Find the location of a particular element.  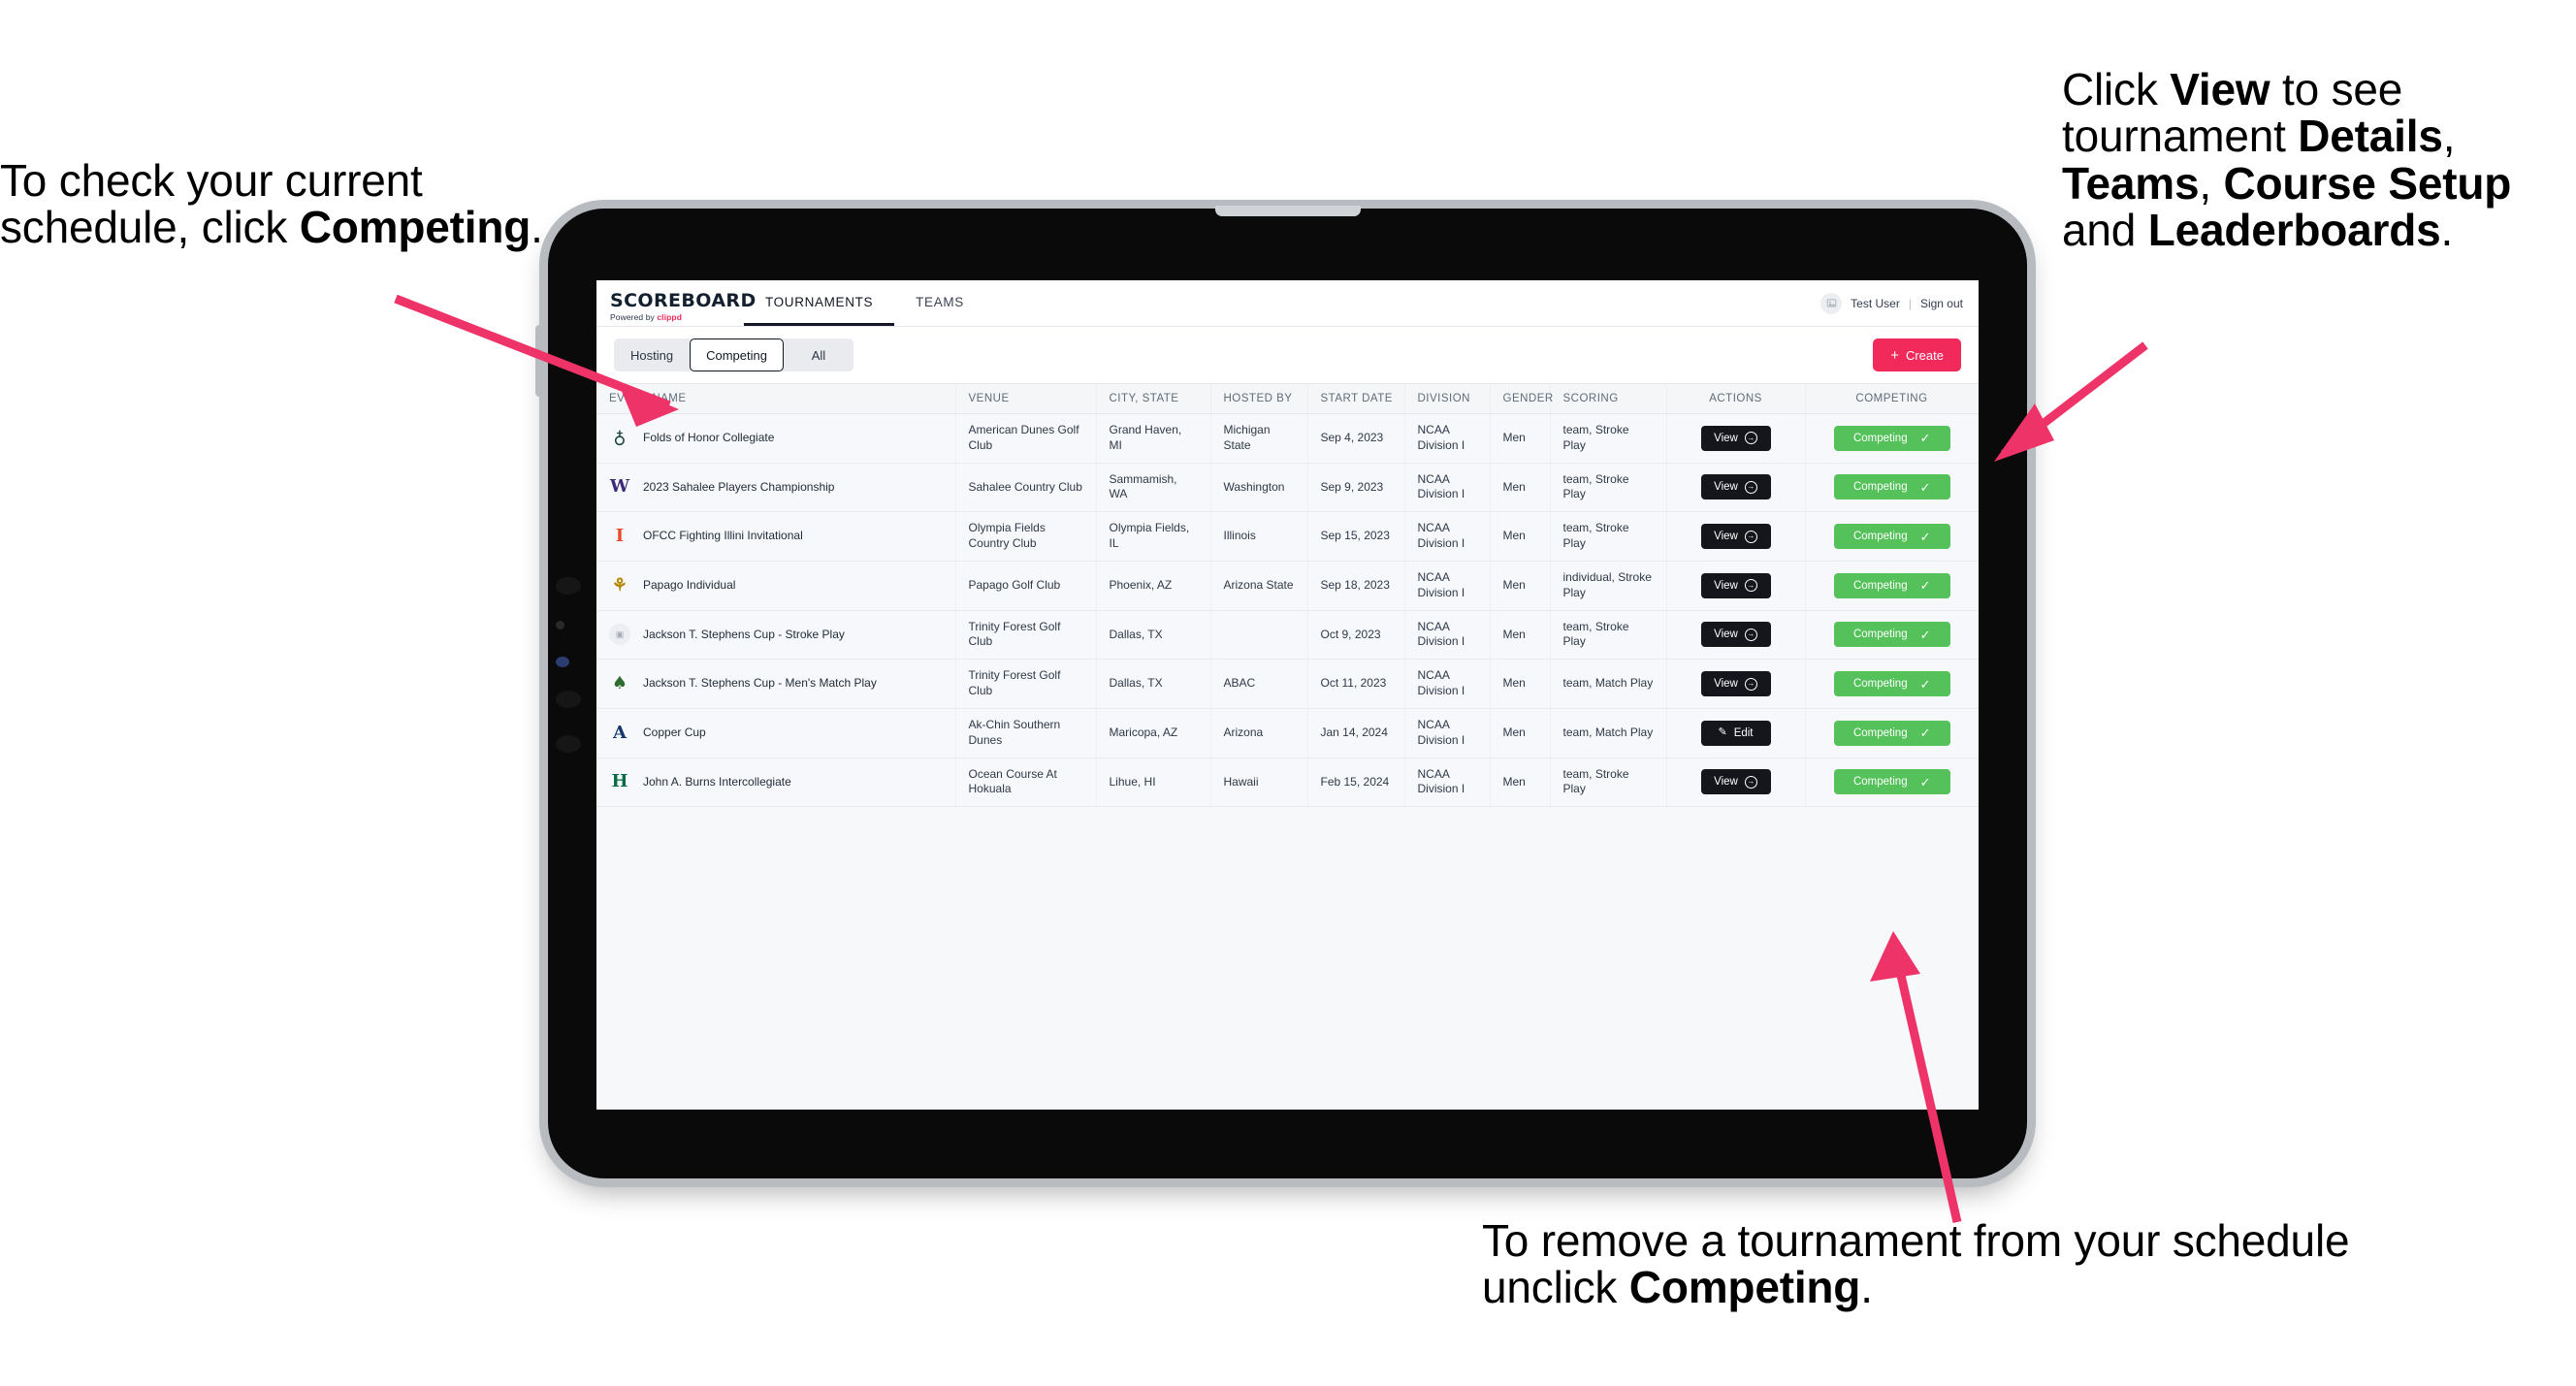

cell-hosted-by: Arizona State is located at coordinates (1259, 586).